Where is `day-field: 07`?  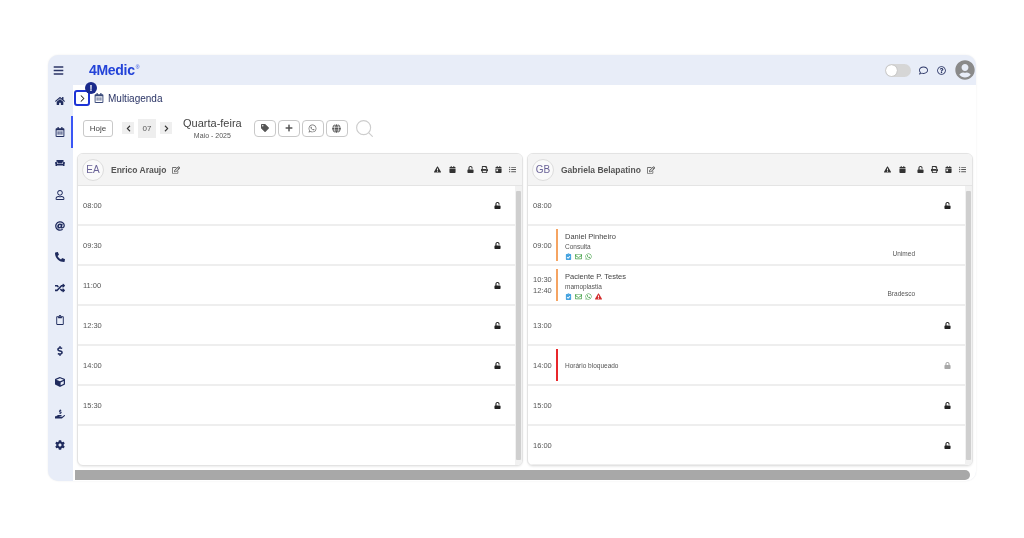
day-field: 07 is located at coordinates (147, 128).